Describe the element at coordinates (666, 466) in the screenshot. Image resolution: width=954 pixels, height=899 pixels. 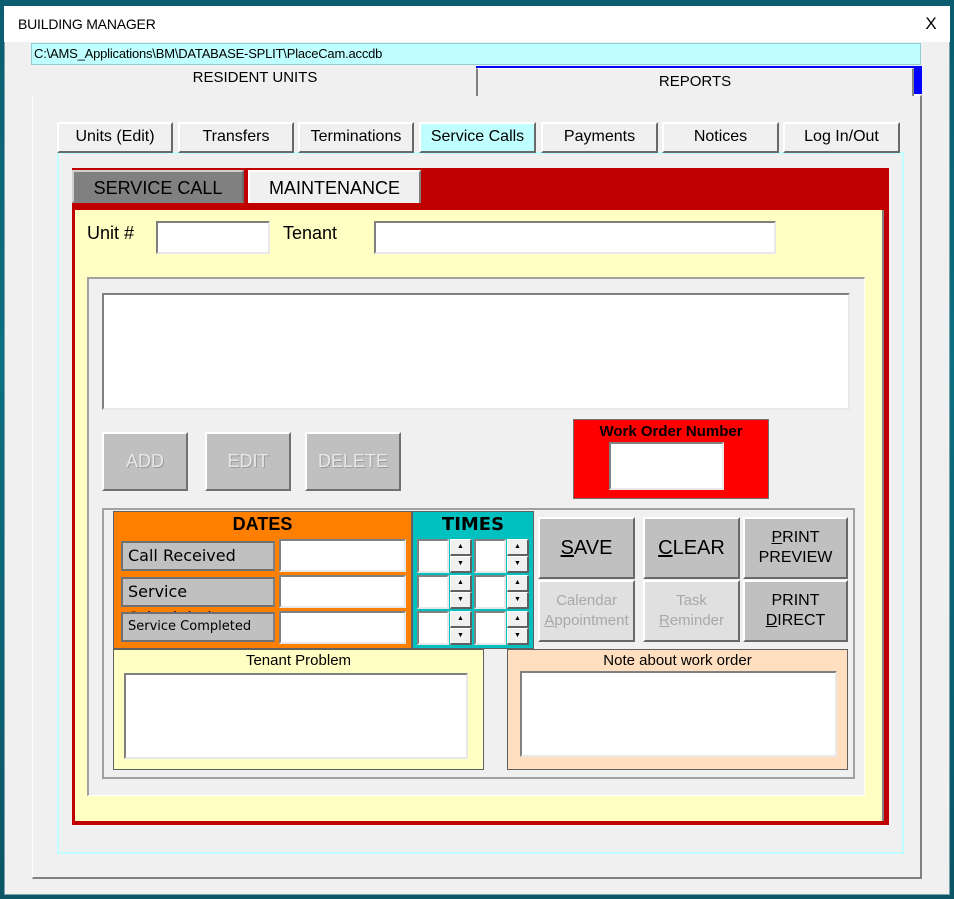
I see `work-order-number-input` at that location.